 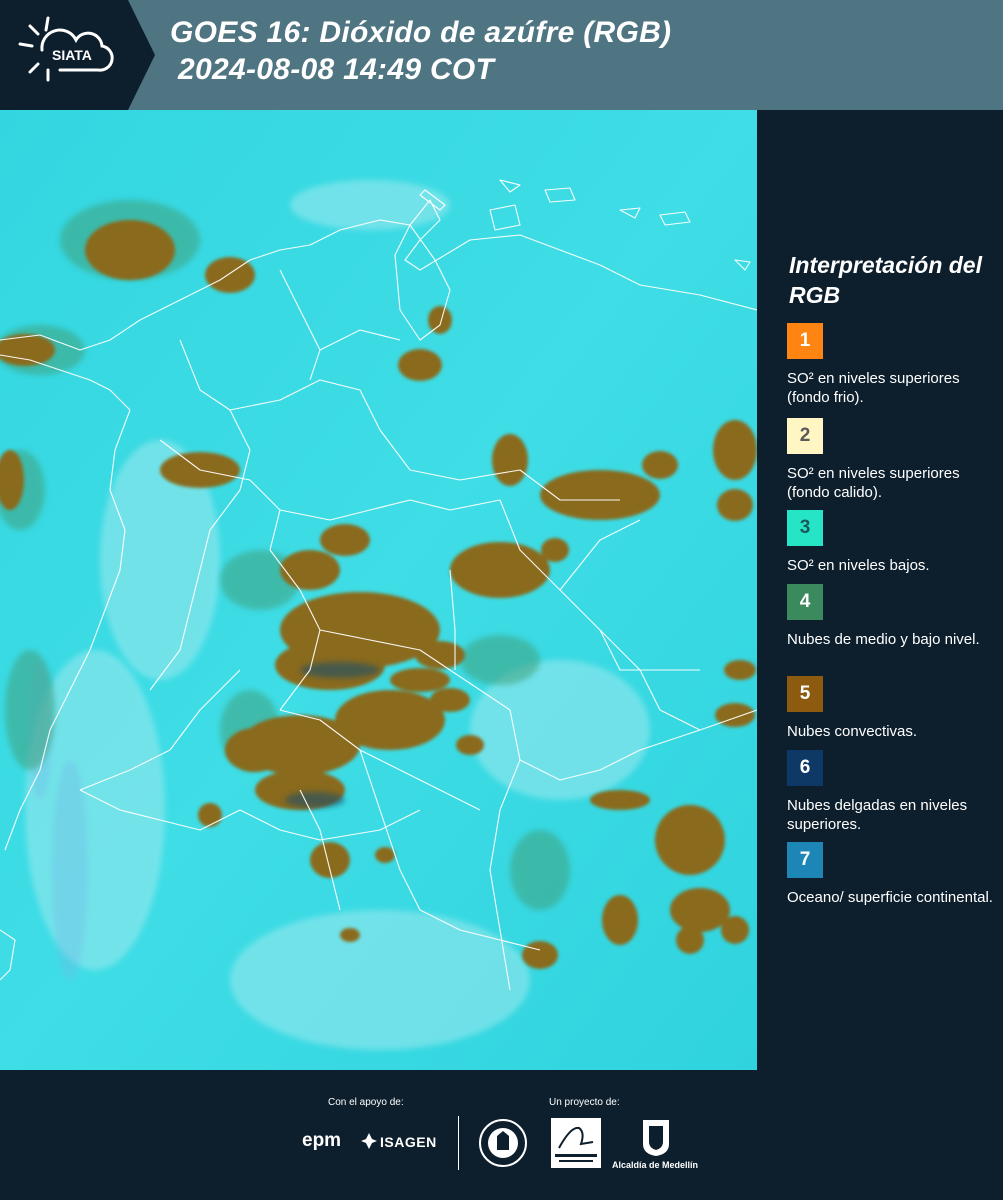 I want to click on metro-seal-icon, so click(x=503, y=1143).